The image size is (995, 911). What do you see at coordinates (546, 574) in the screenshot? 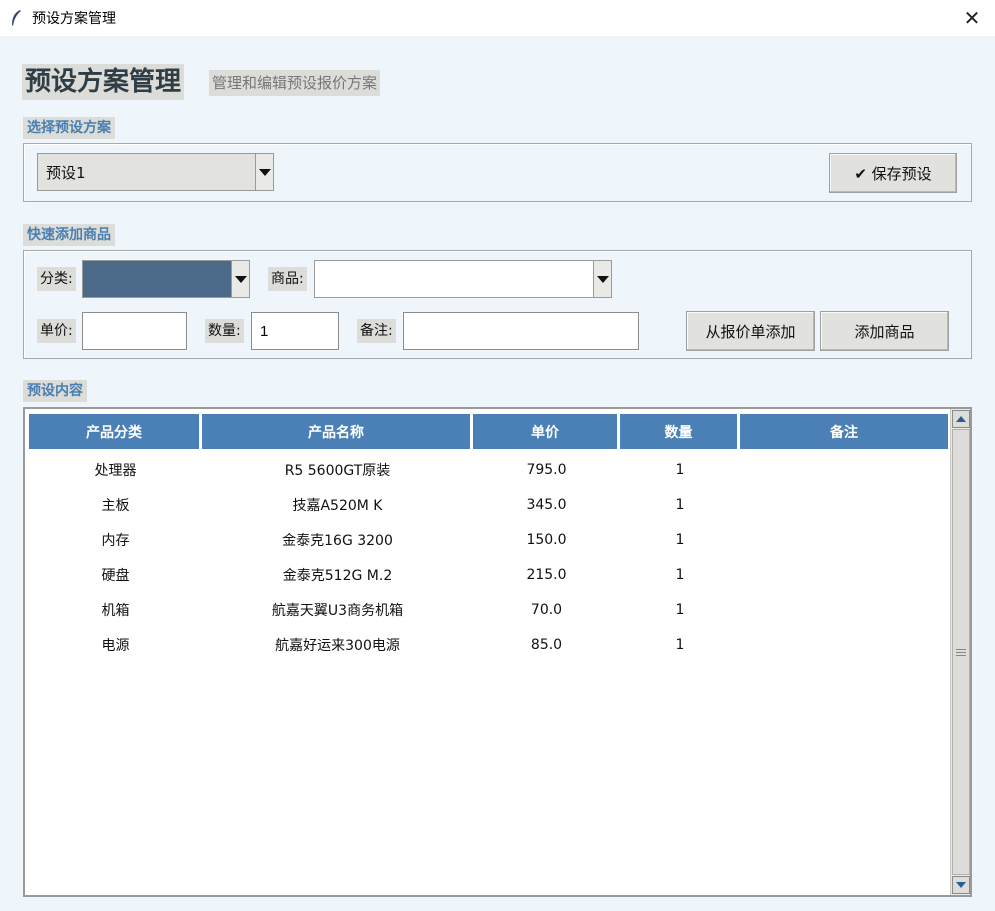
I see `cell-price: 215.0` at bounding box center [546, 574].